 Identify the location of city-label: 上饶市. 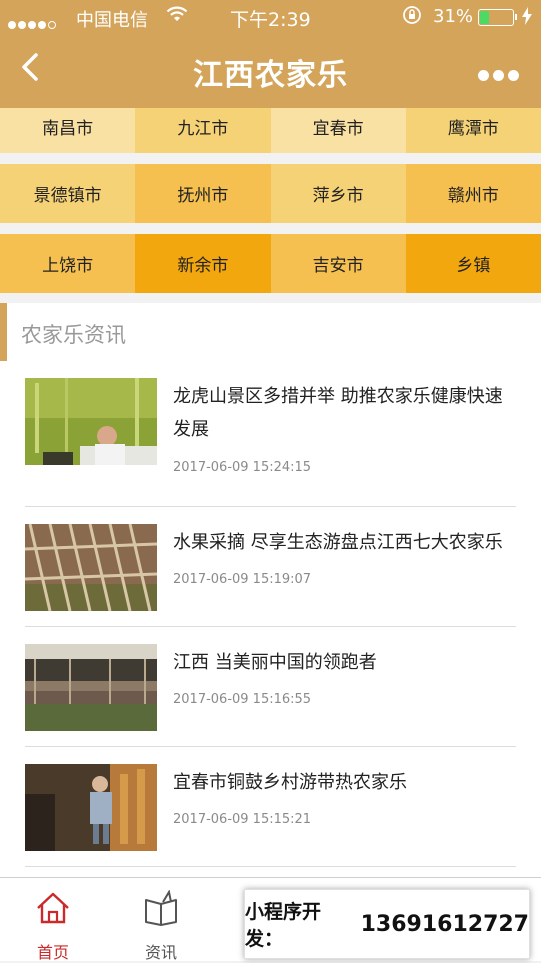
(68, 266).